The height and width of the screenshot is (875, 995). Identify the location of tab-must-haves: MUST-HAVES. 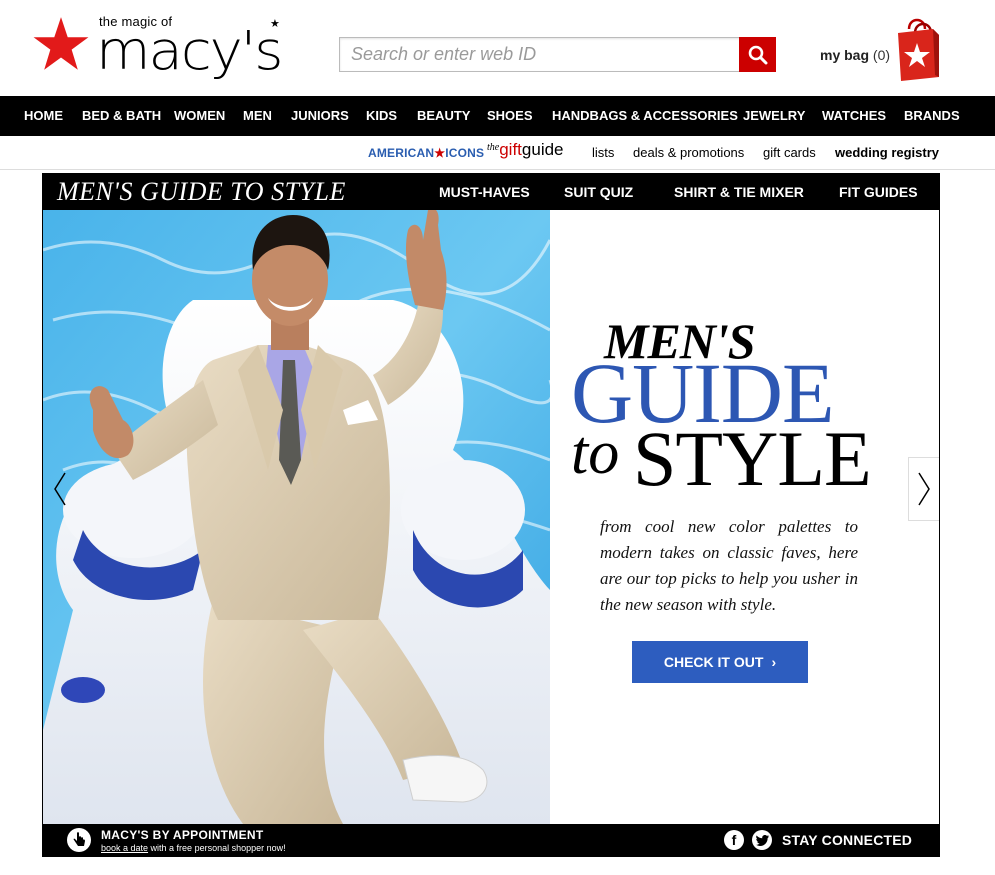
(484, 192).